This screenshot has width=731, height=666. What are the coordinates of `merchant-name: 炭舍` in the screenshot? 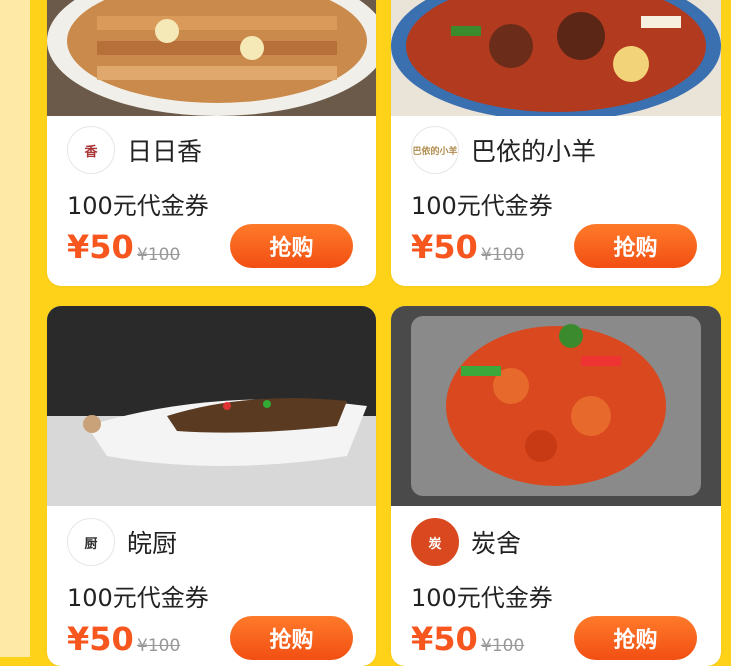 It's located at (496, 543).